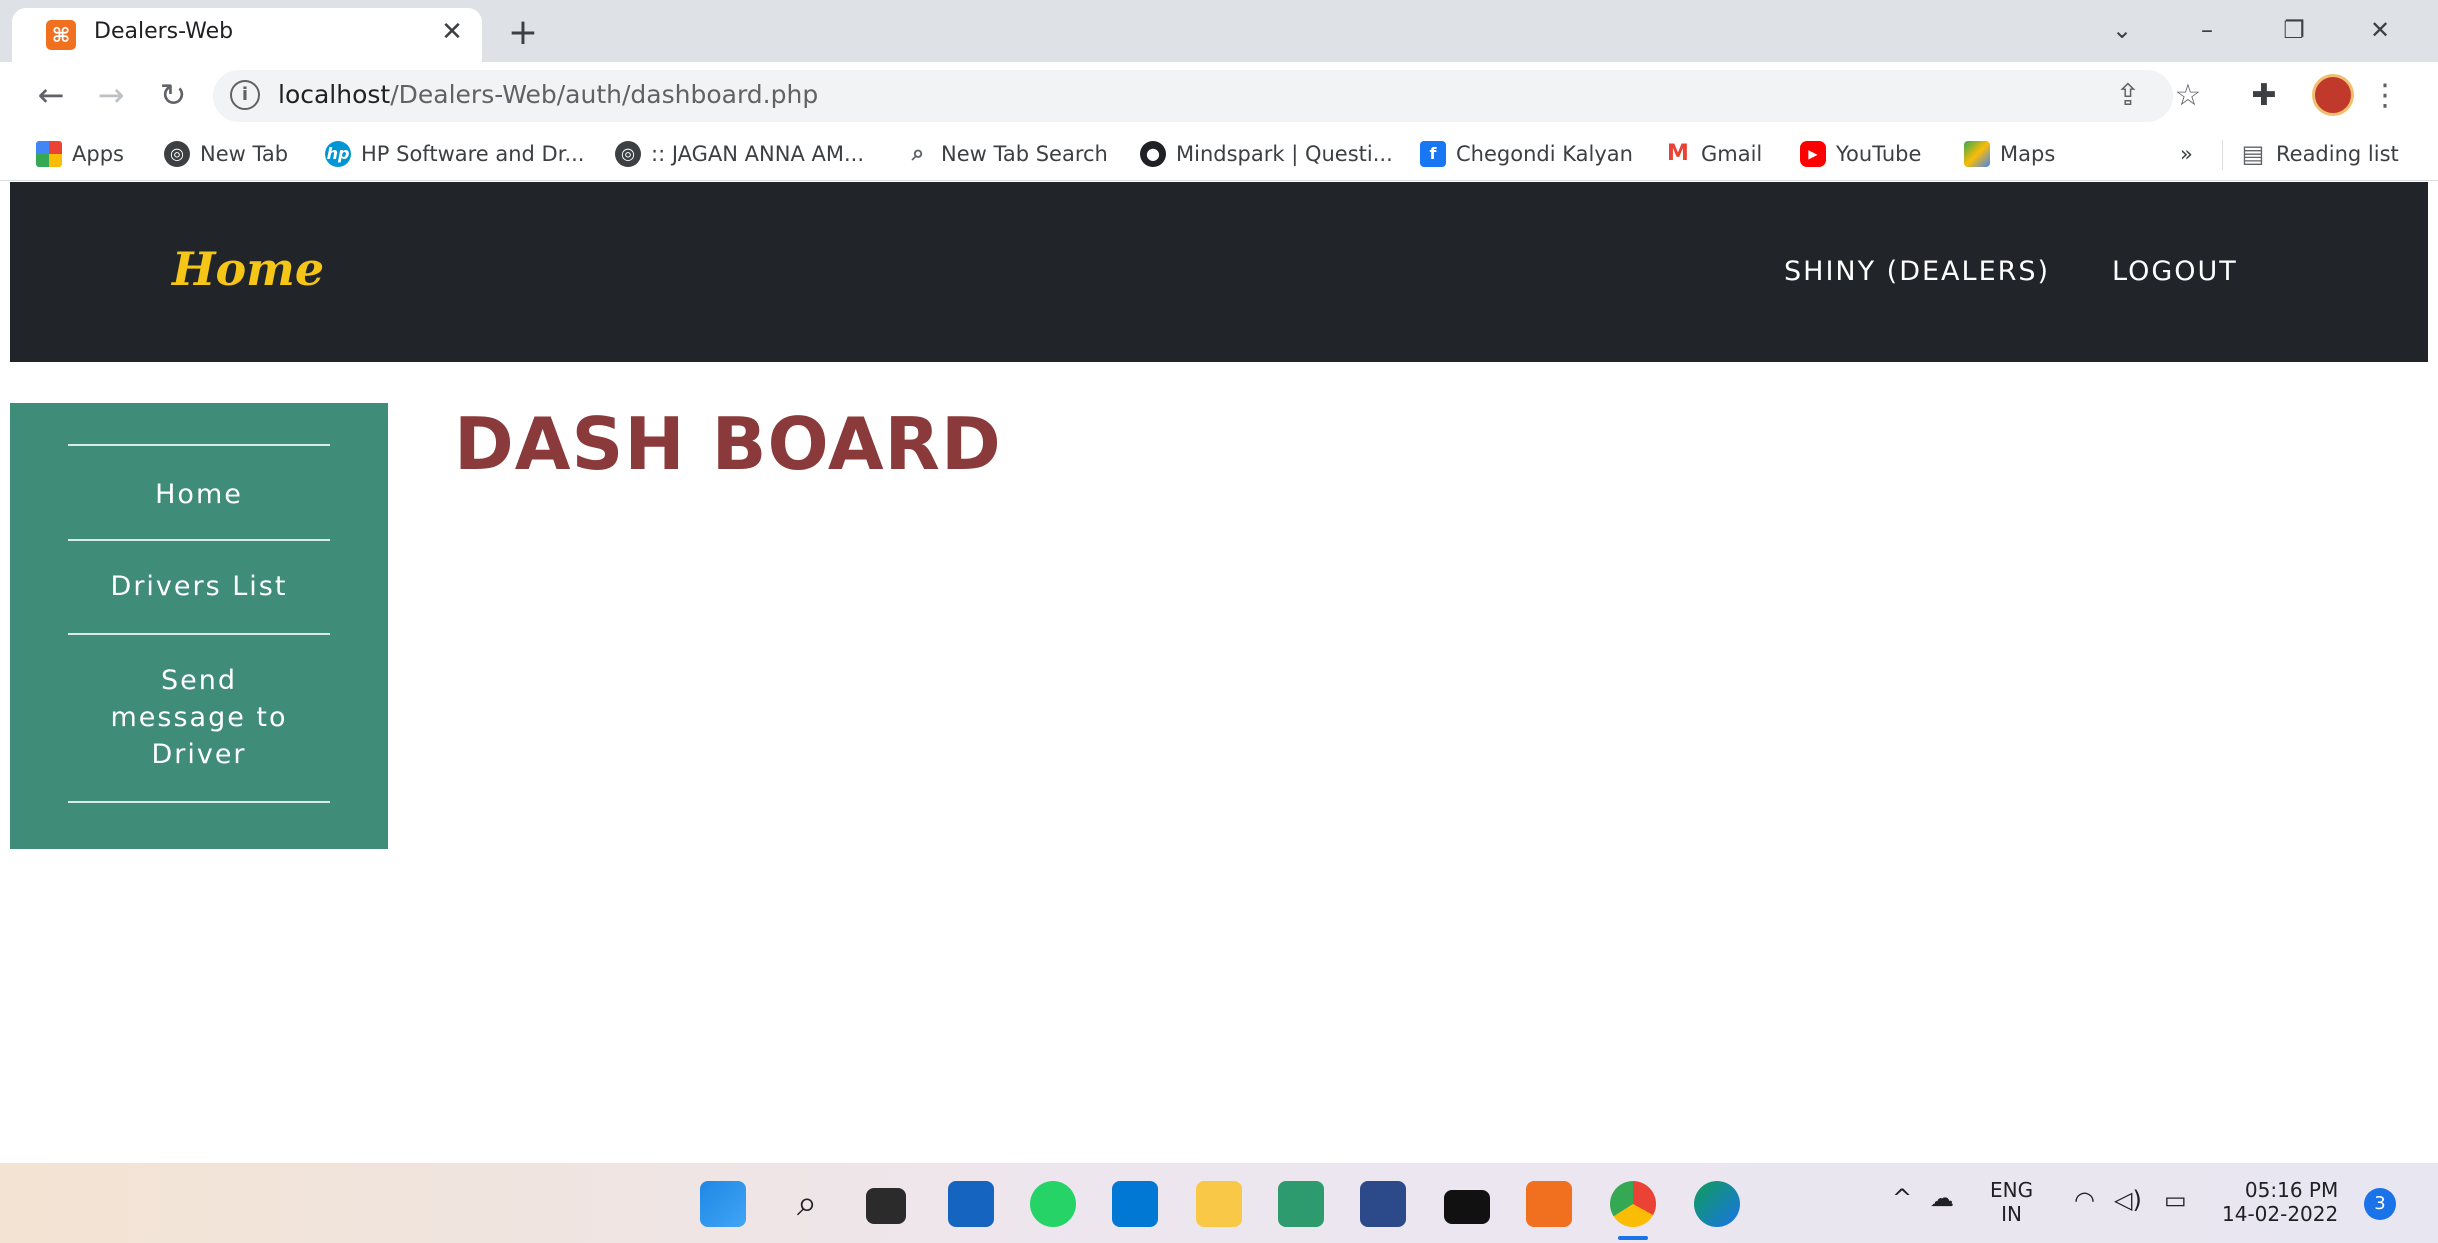 Image resolution: width=2438 pixels, height=1243 pixels. Describe the element at coordinates (199, 586) in the screenshot. I see `sidebar-item-drivers-list: Drivers List` at that location.